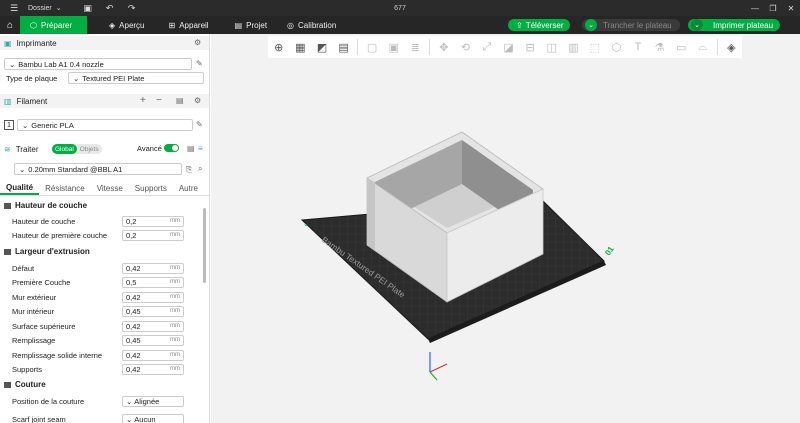  What do you see at coordinates (197, 42) in the screenshot?
I see `printer-settings-icon: ⚙` at bounding box center [197, 42].